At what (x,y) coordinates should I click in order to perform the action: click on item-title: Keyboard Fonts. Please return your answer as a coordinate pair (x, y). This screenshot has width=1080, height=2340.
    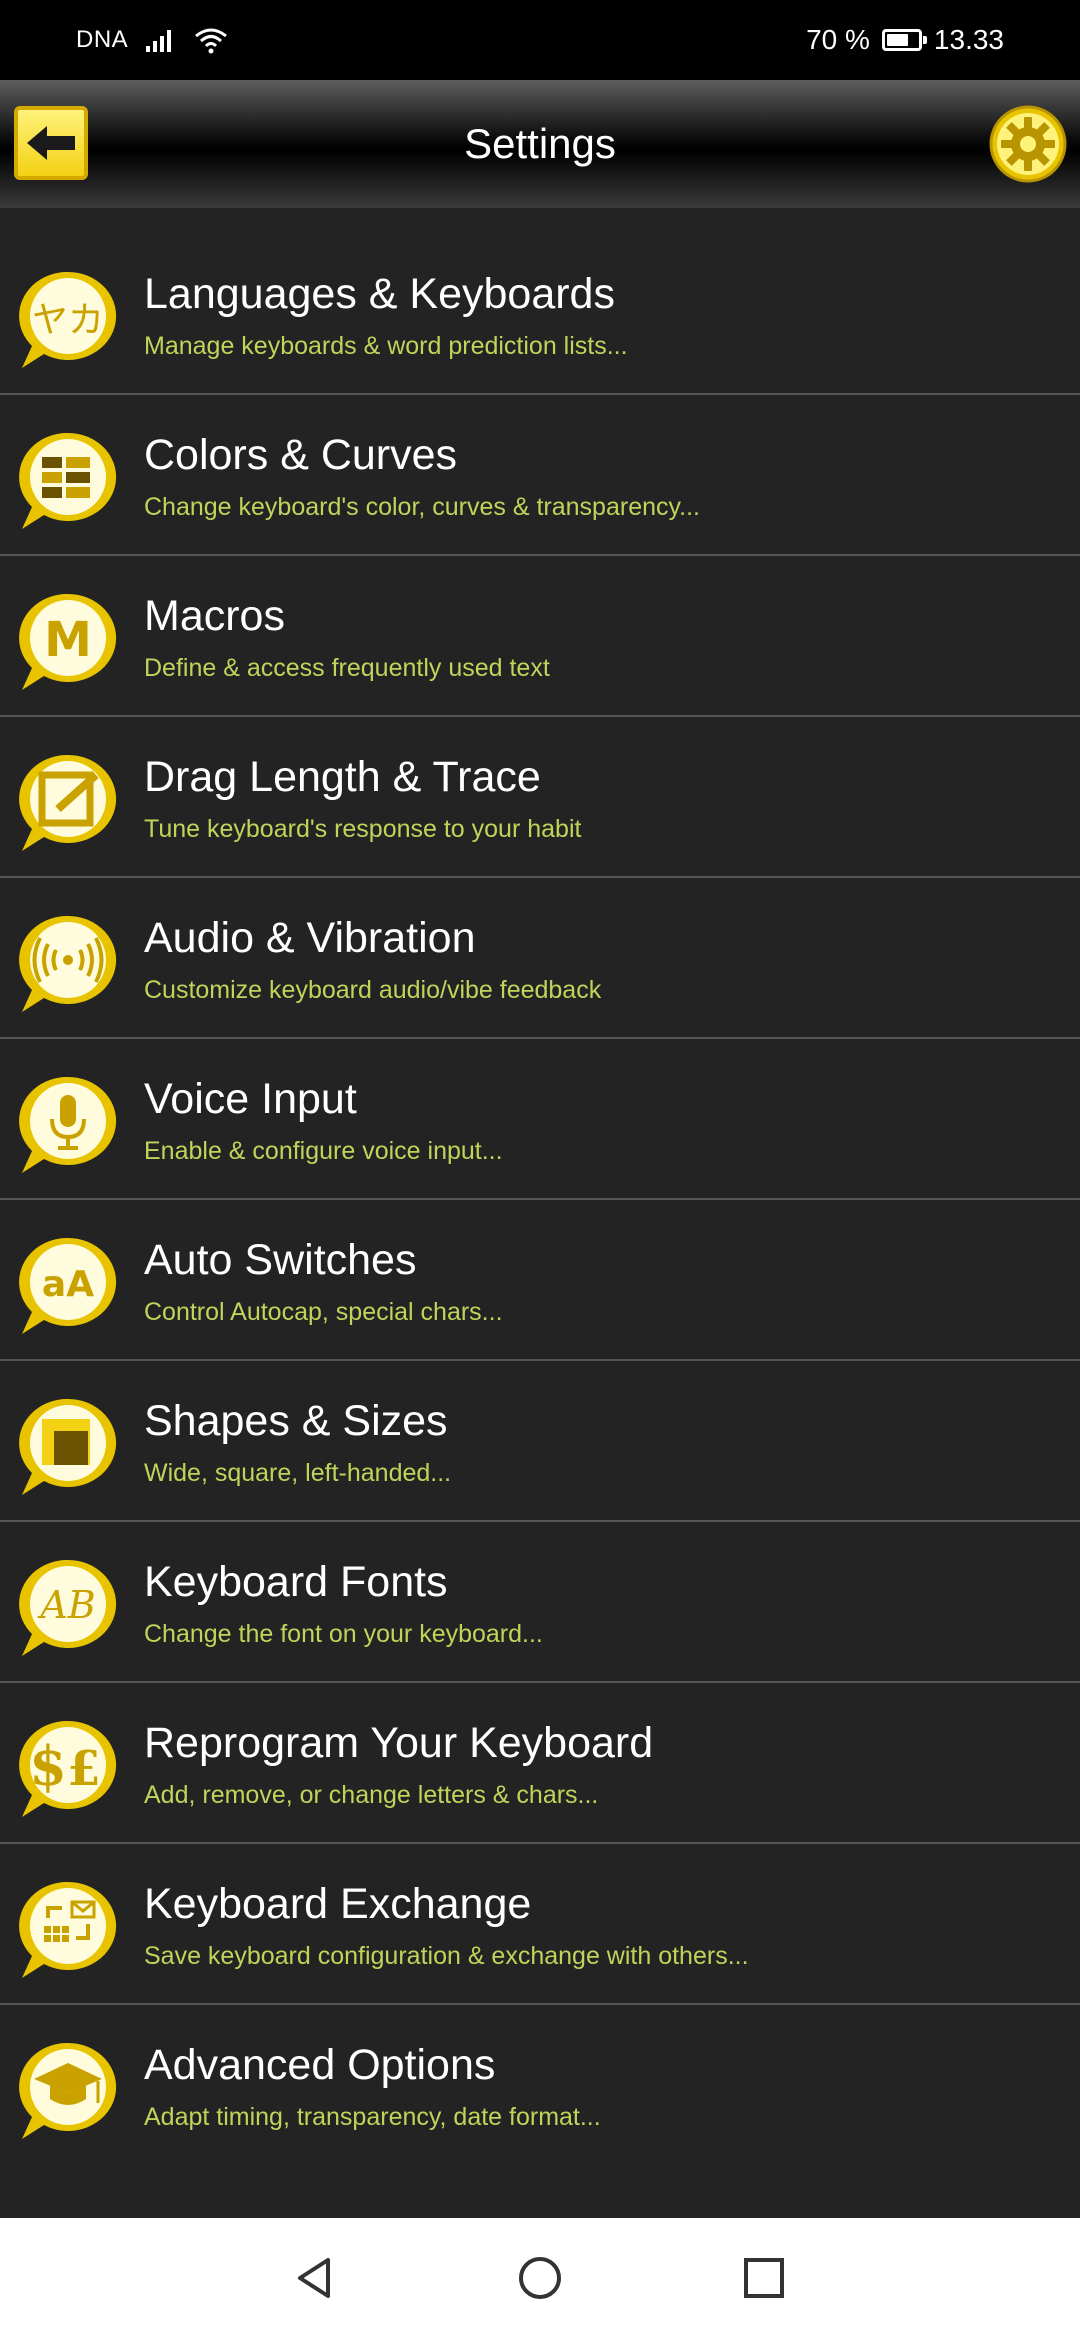
    Looking at the image, I should click on (296, 1582).